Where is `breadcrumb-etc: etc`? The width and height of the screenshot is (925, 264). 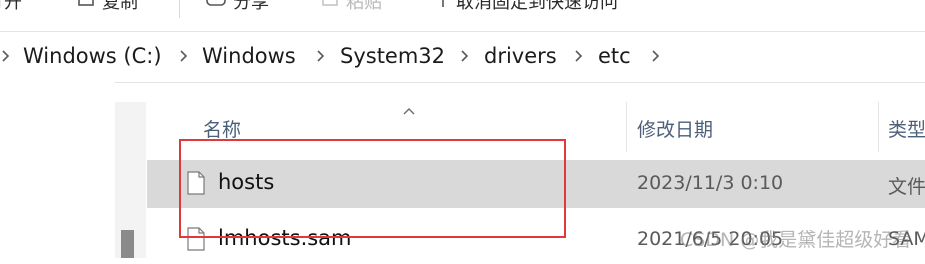
breadcrumb-etc: etc is located at coordinates (614, 56).